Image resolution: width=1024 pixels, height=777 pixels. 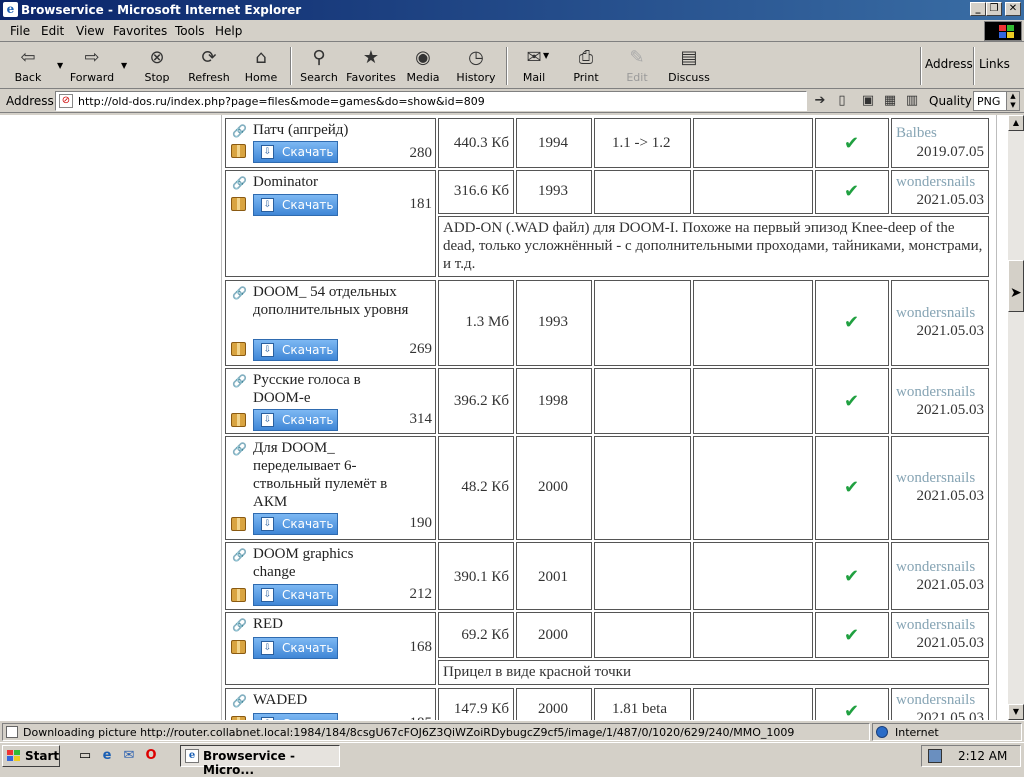 What do you see at coordinates (268, 624) in the screenshot?
I see `file-name: RED` at bounding box center [268, 624].